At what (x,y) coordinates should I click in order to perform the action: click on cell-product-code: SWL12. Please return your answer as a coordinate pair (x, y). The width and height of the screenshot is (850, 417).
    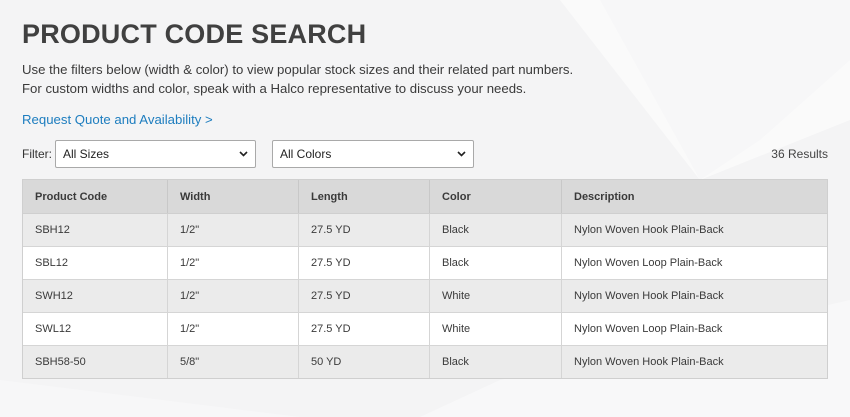
    Looking at the image, I should click on (95, 329).